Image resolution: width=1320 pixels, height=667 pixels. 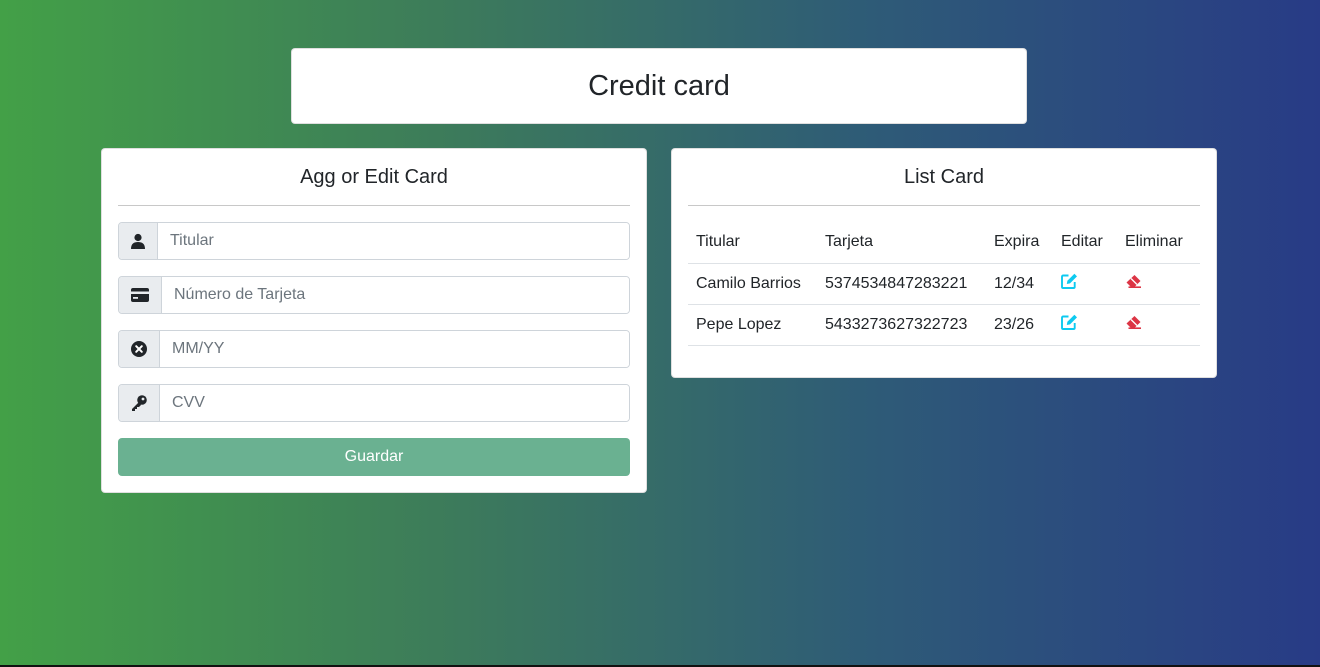 I want to click on page-title: Credit card, so click(x=659, y=85).